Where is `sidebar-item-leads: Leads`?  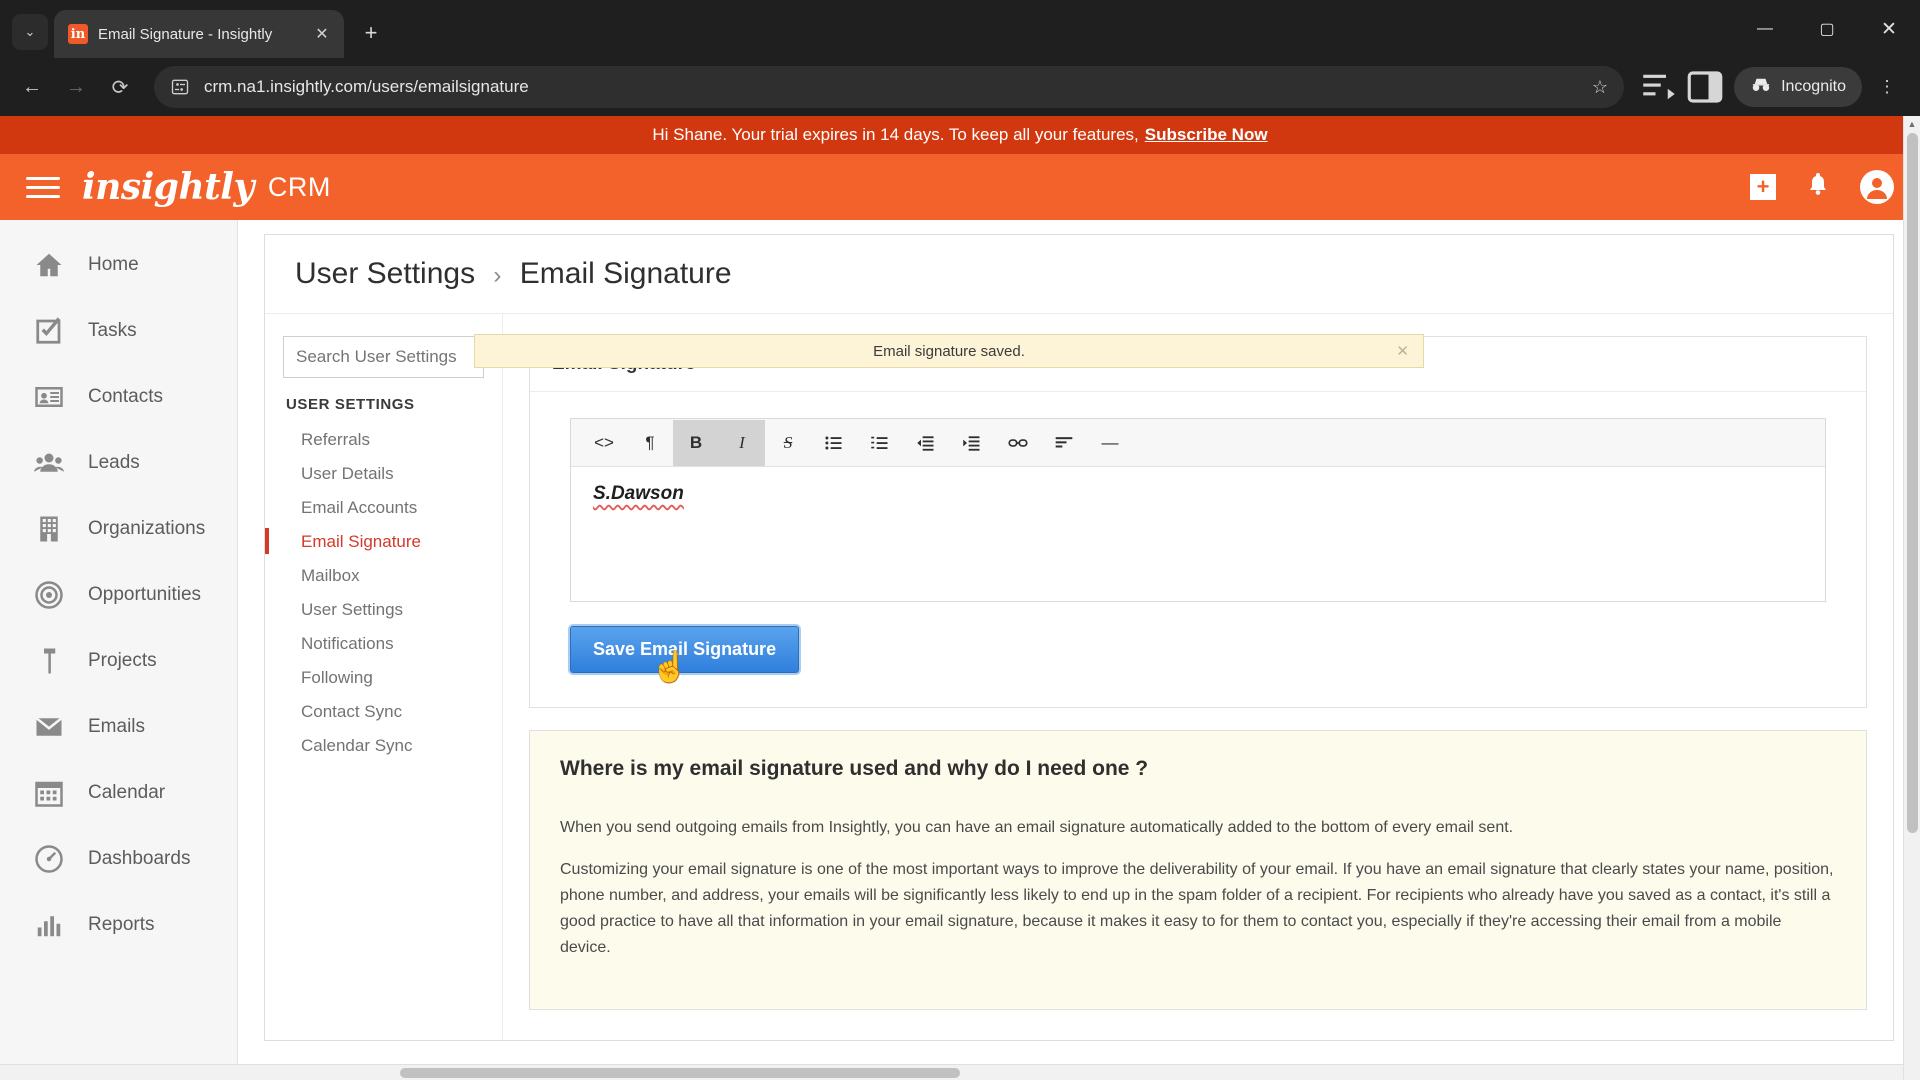
sidebar-item-leads: Leads is located at coordinates (118, 463).